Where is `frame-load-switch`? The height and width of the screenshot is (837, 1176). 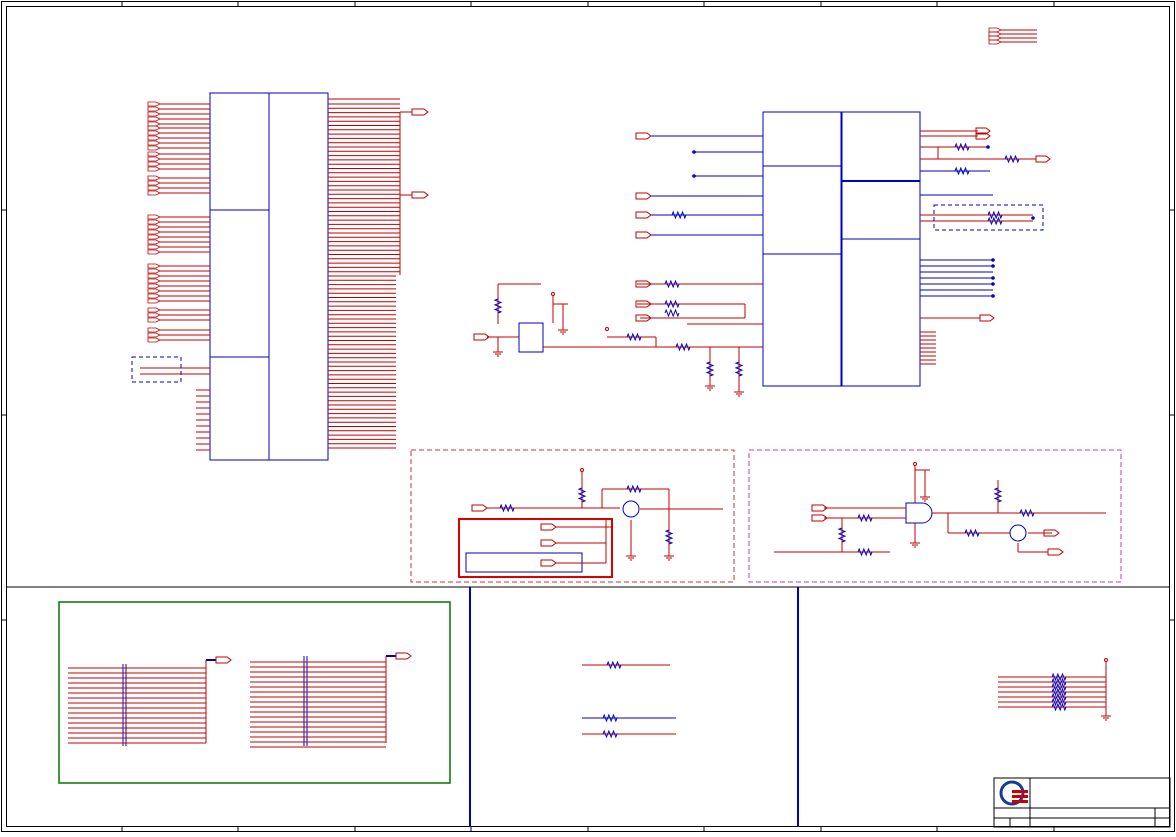 frame-load-switch is located at coordinates (572, 516).